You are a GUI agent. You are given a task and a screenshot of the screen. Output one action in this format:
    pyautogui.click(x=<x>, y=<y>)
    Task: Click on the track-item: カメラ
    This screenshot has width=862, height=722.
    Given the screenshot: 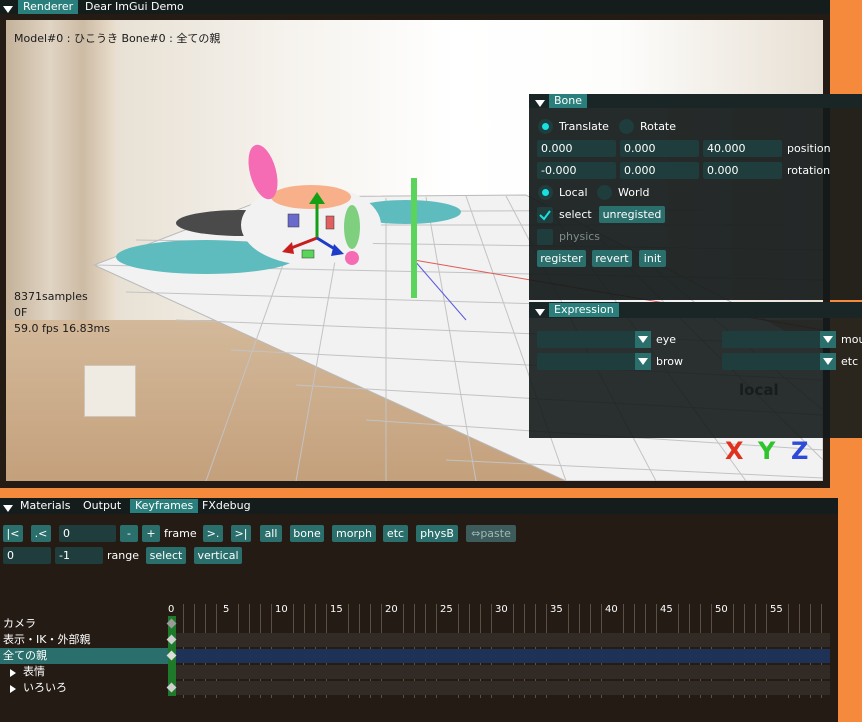 What is the action you would take?
    pyautogui.click(x=19, y=624)
    